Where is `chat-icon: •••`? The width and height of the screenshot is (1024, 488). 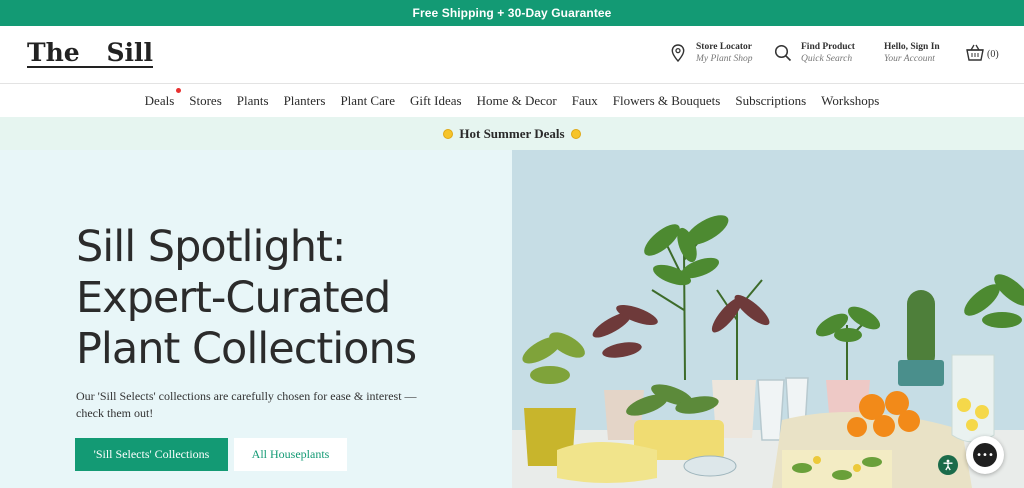 chat-icon: ••• is located at coordinates (985, 455).